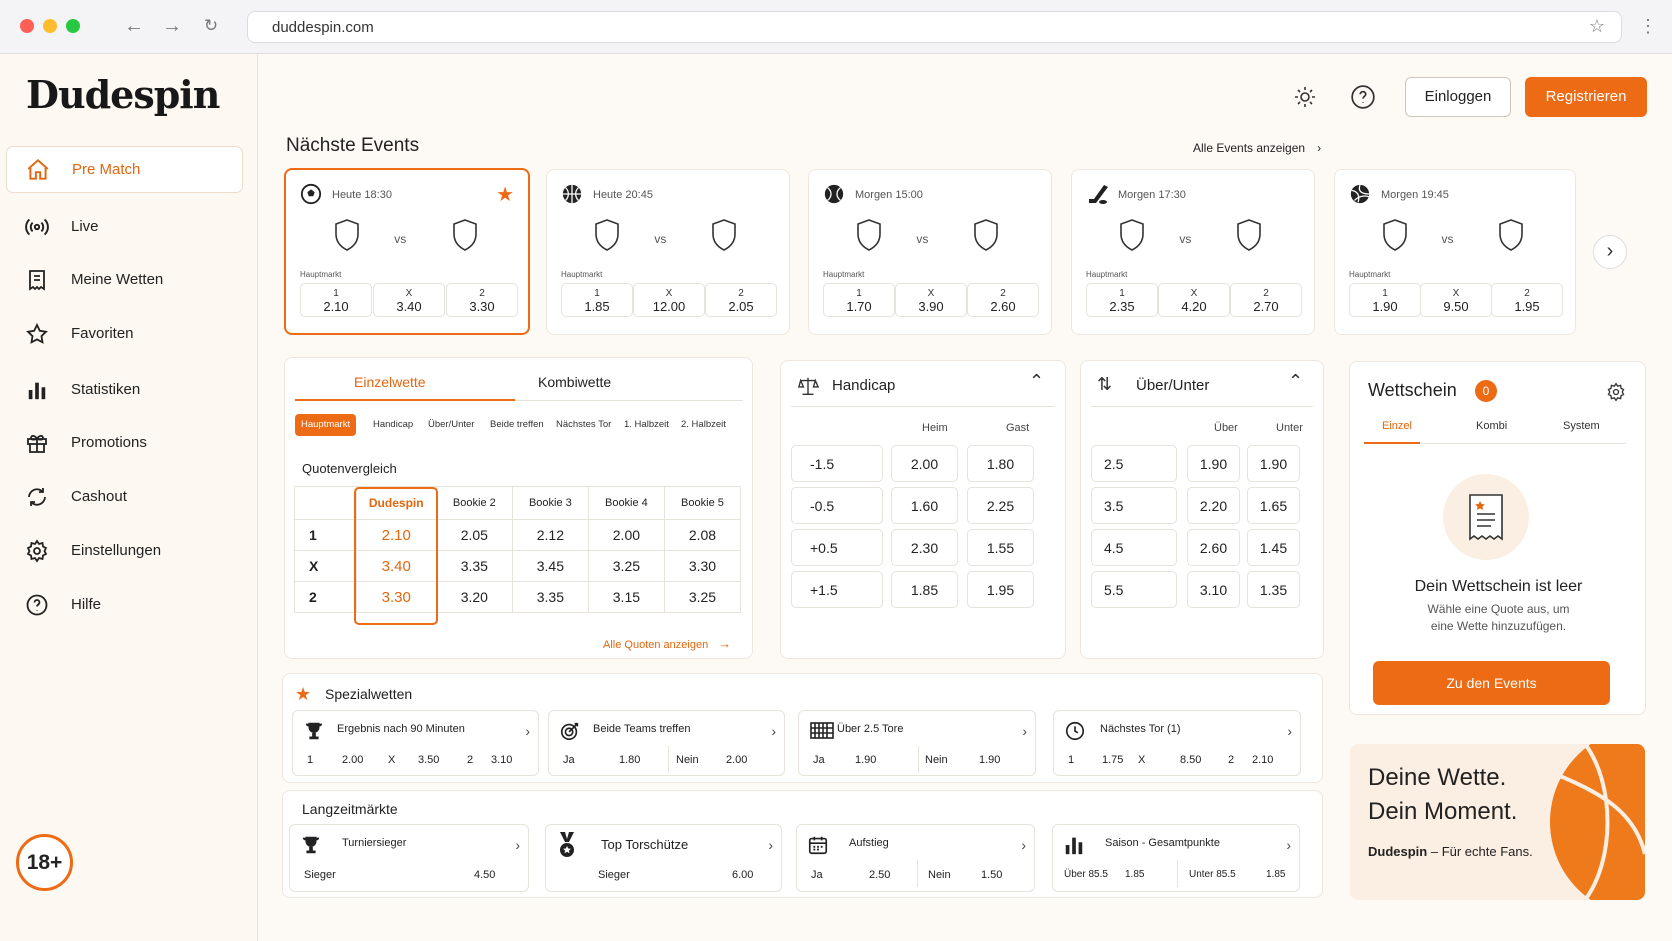  I want to click on market-tab: Beide treffen, so click(517, 425).